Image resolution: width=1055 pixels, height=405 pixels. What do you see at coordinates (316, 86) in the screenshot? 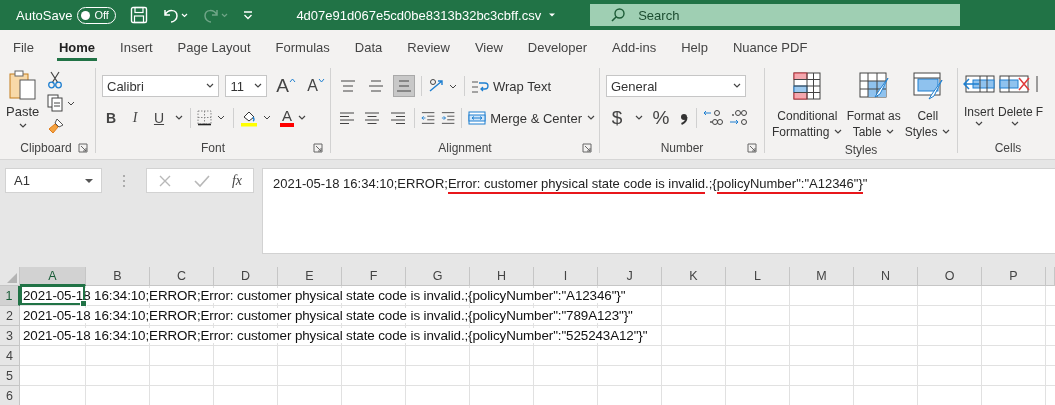
I see `shrink-font-button: A` at bounding box center [316, 86].